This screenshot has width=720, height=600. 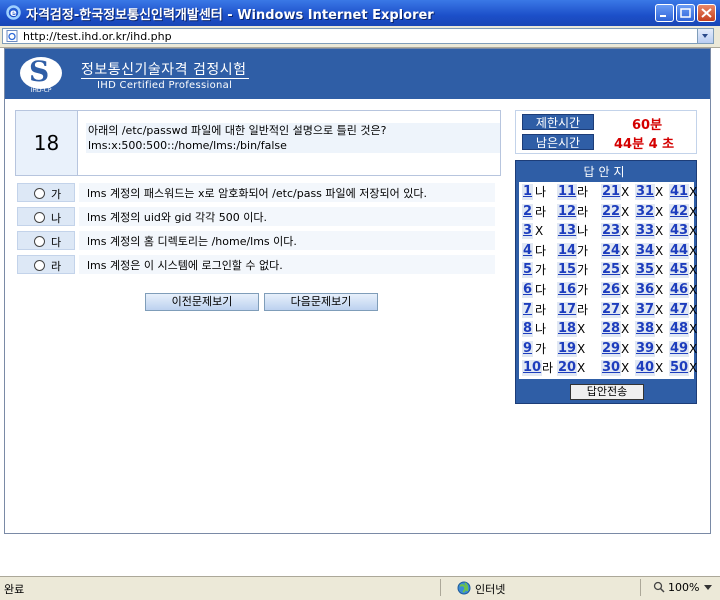 I want to click on answer-question-link: 41, so click(x=679, y=192).